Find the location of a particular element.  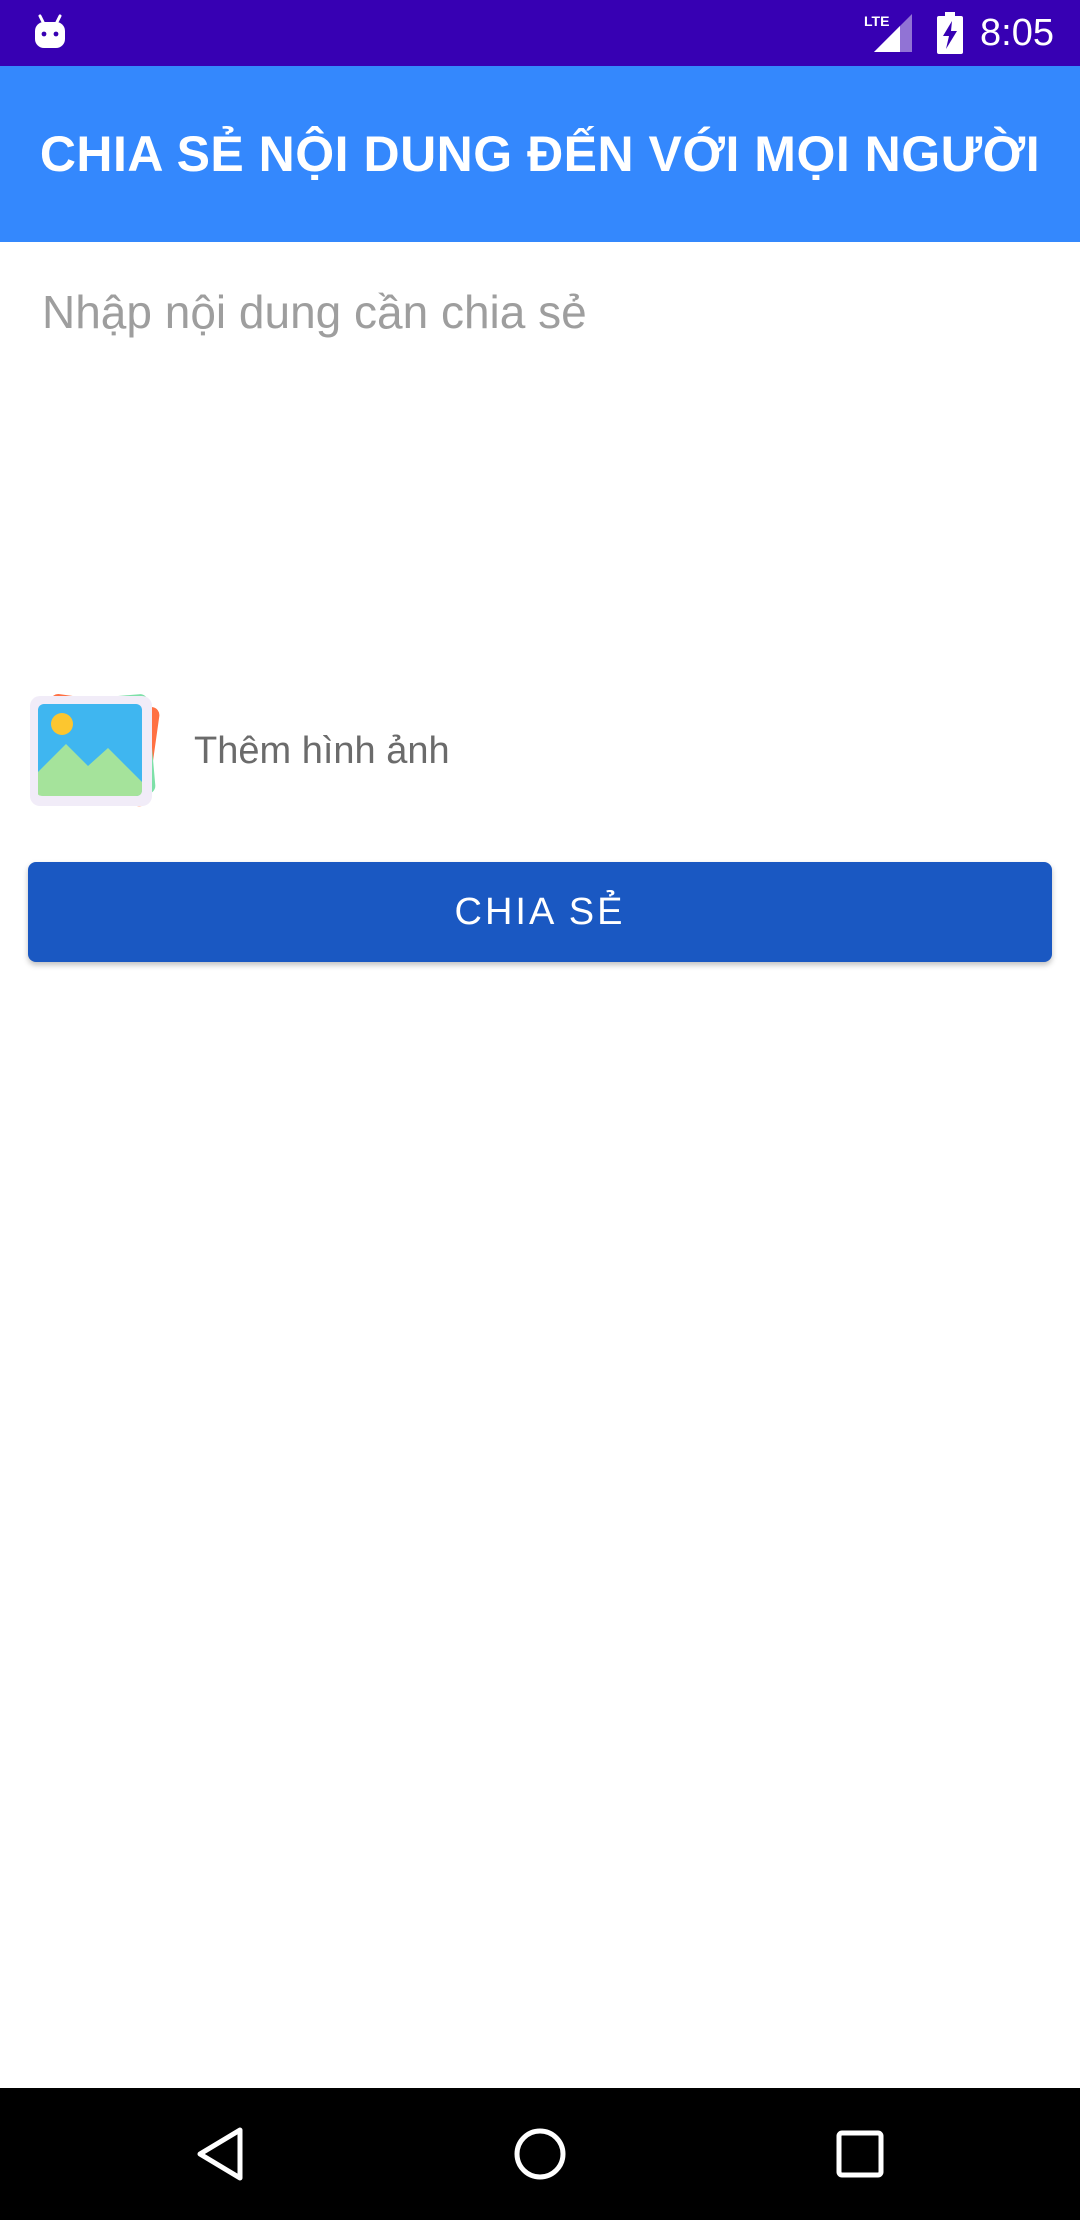

nav-back-button is located at coordinates (222, 2154).